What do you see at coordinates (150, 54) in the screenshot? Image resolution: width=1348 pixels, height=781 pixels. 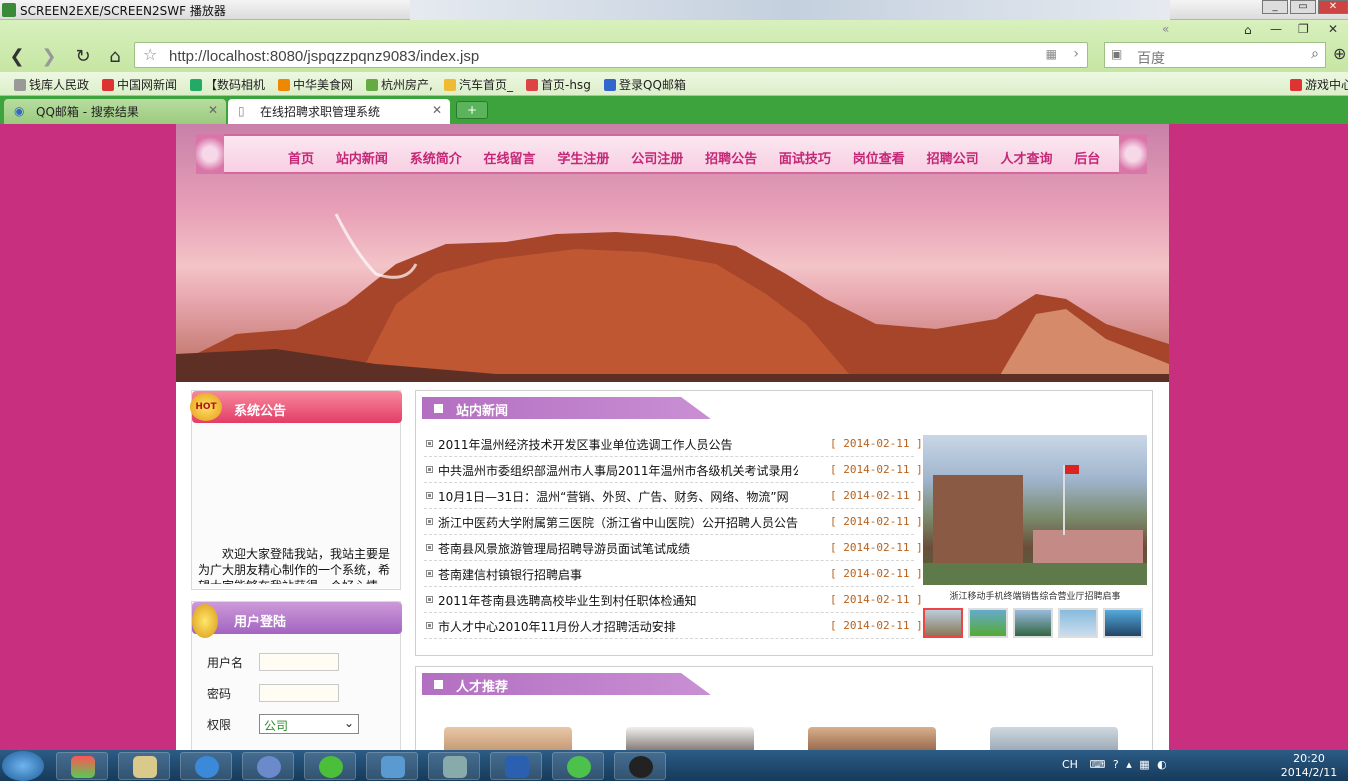 I see `bookmark-star-icon: ☆` at bounding box center [150, 54].